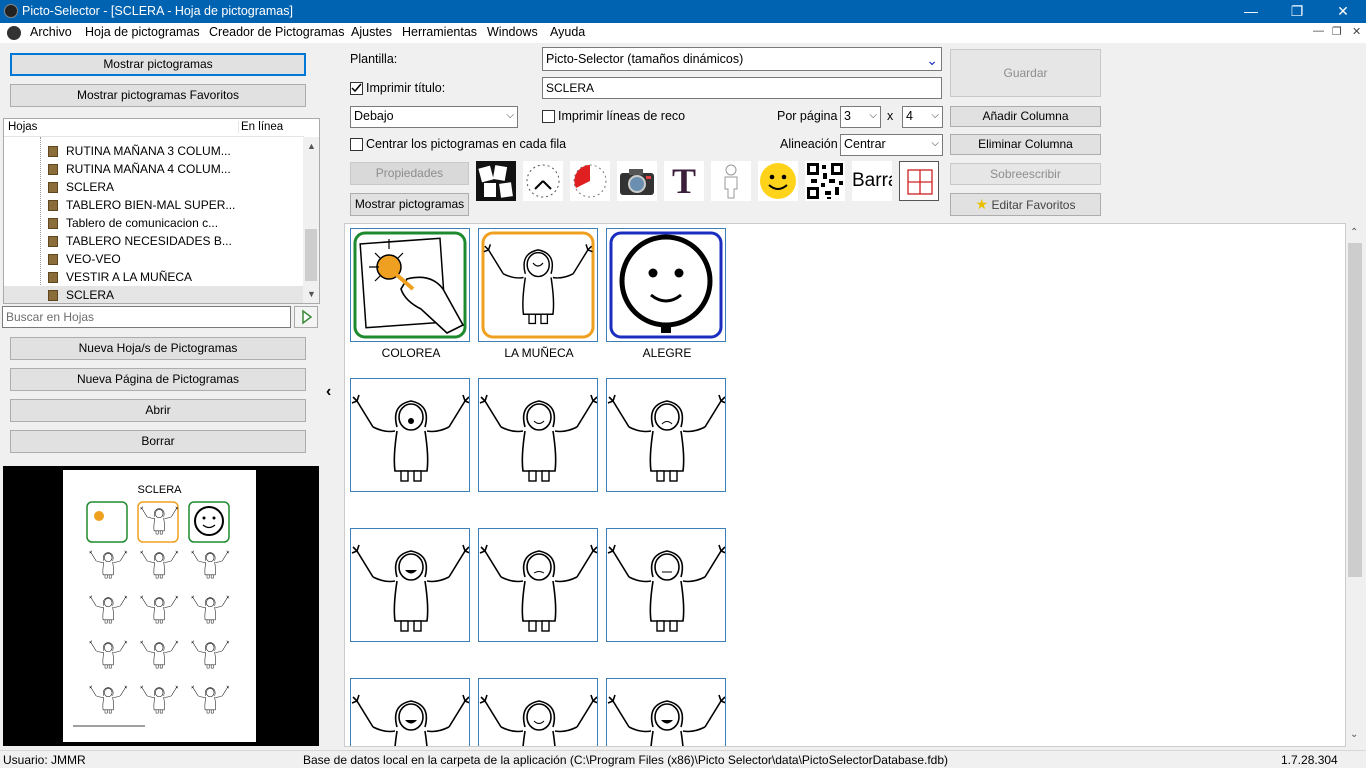 Image resolution: width=1366 pixels, height=768 pixels. I want to click on per-page-label: Por página, so click(807, 116).